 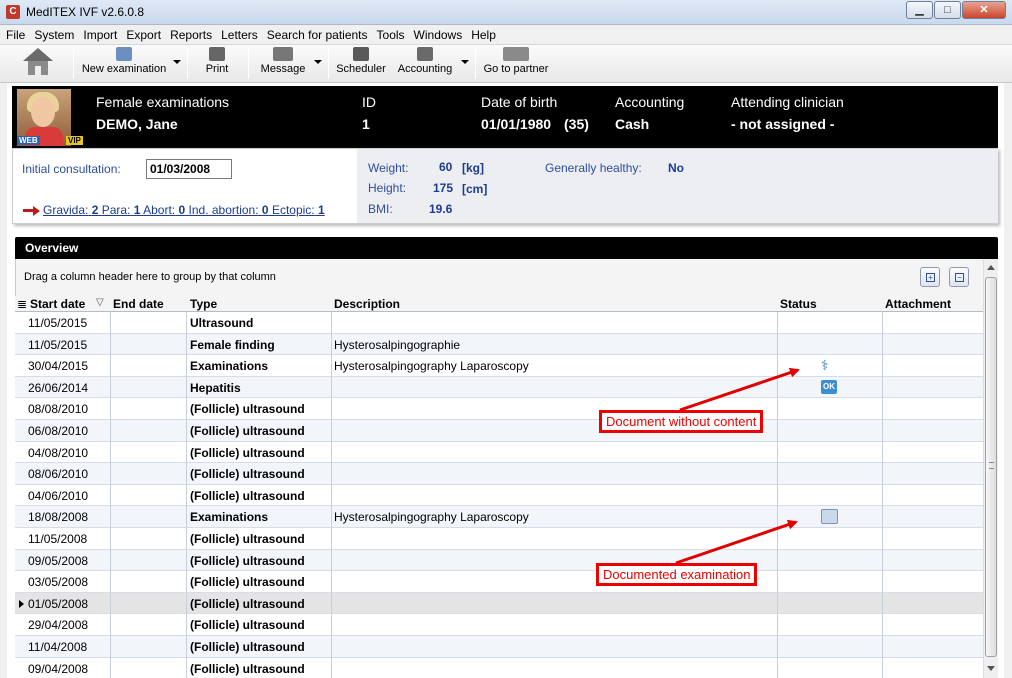 I want to click on table-row: 04/06/2010 (Follicle) ultrasound, so click(x=499, y=496).